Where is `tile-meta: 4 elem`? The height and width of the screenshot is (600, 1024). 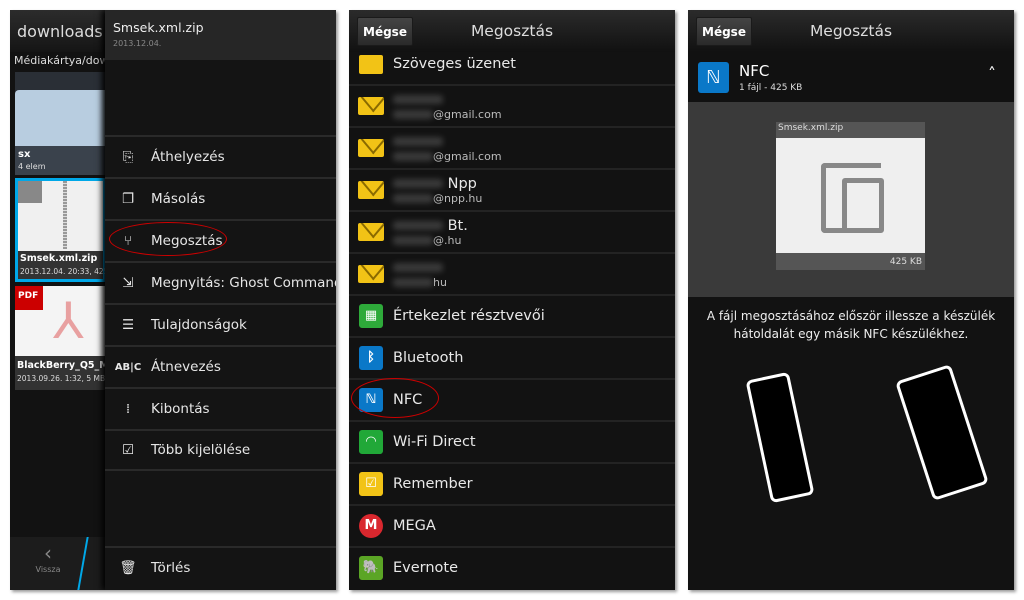 tile-meta: 4 elem is located at coordinates (32, 166).